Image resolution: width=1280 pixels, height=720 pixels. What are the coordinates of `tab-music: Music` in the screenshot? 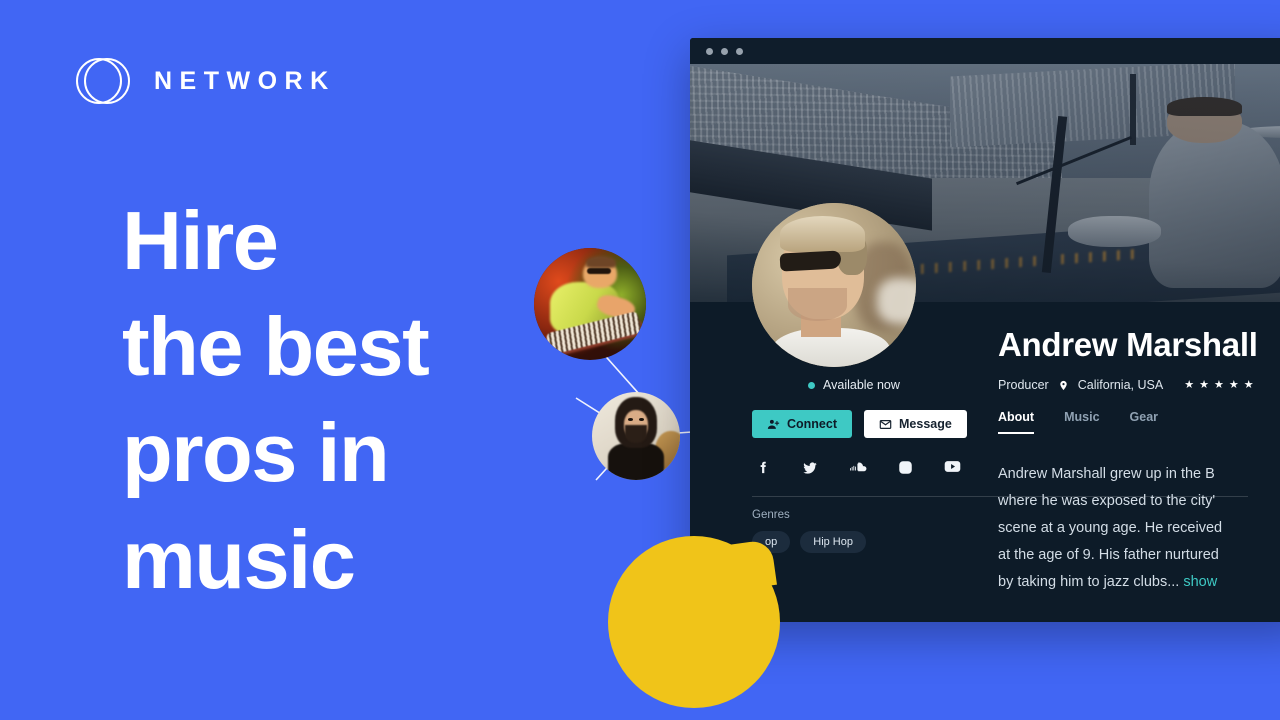 It's located at (1081, 422).